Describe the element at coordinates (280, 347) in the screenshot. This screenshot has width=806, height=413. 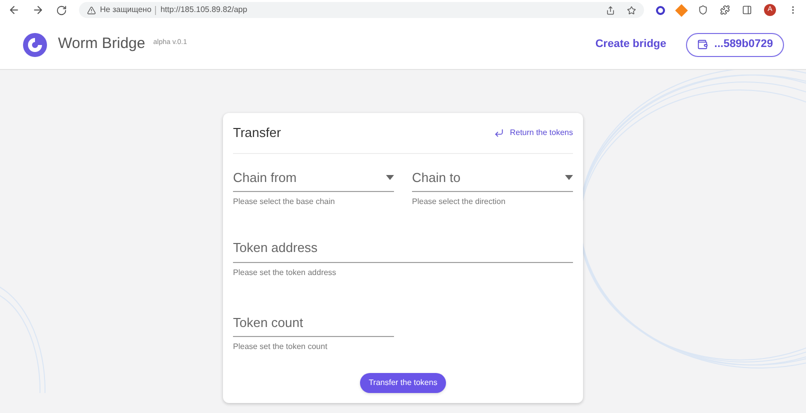
I see `helper-text: Please set the token count` at that location.